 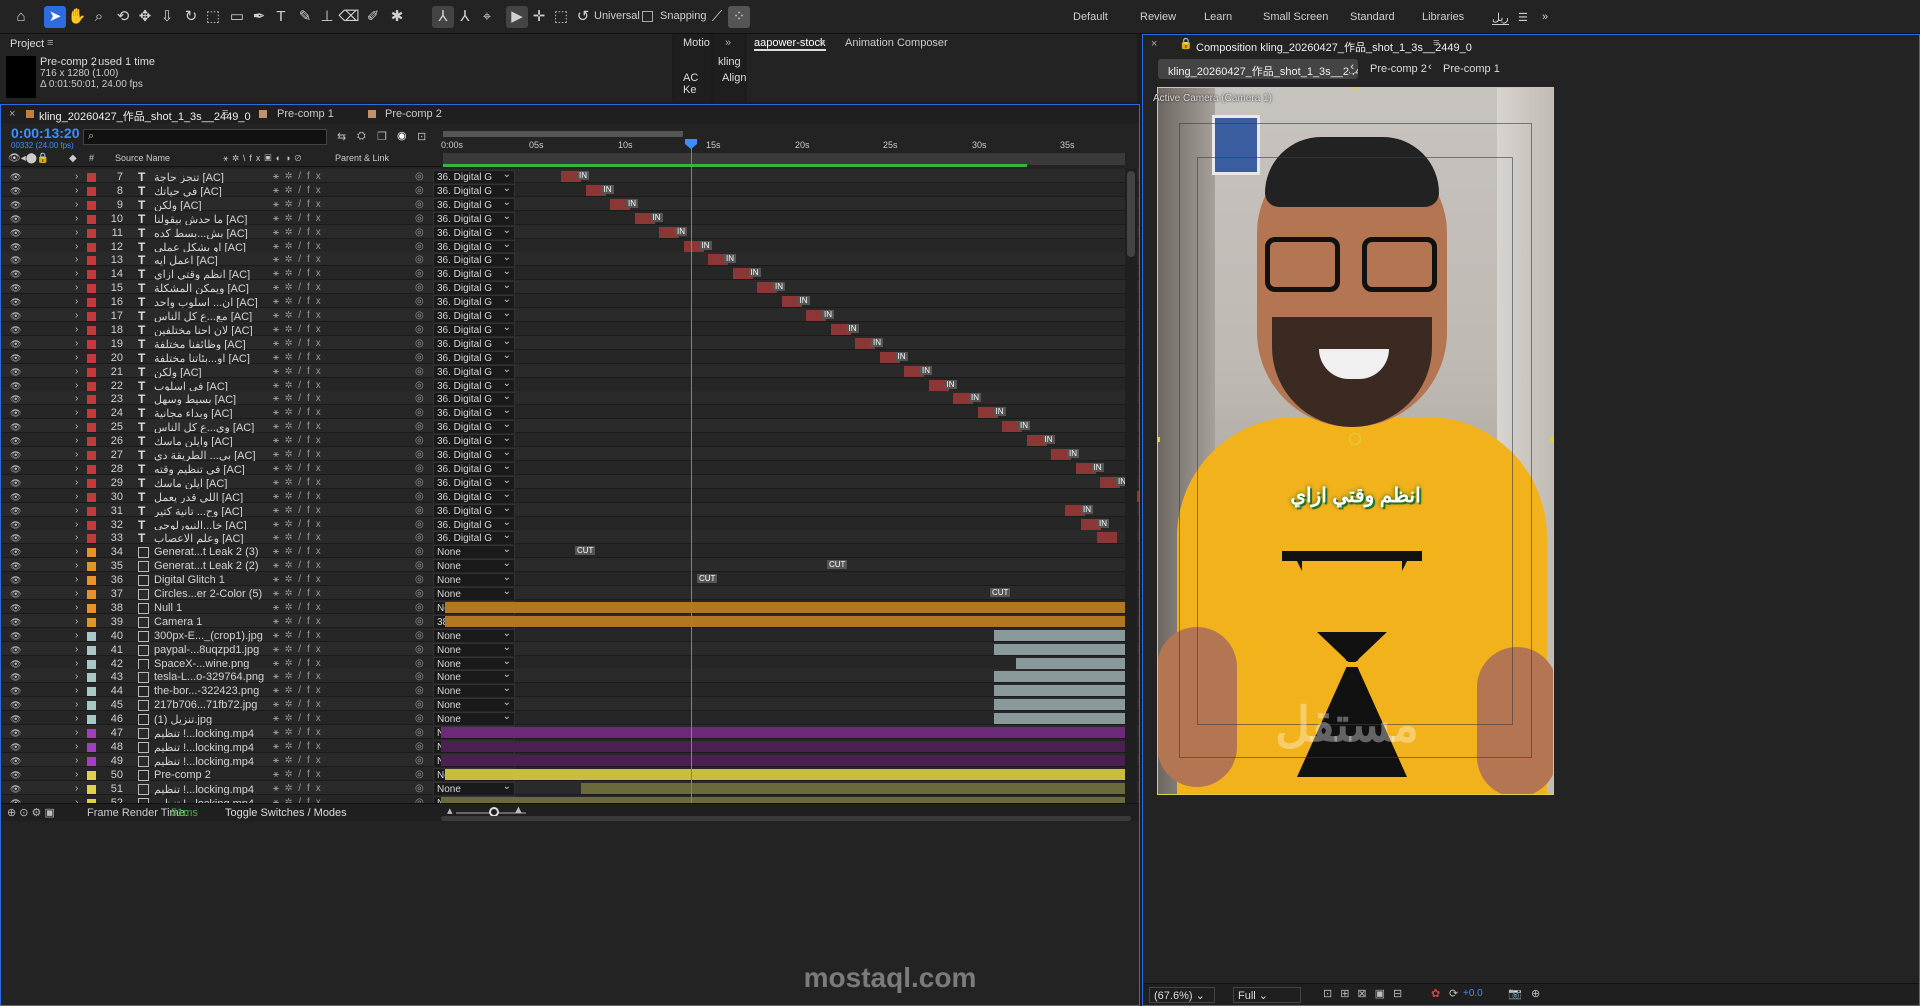 What do you see at coordinates (570, 732) in the screenshot?
I see `layer-row: 👁›47تنظيم !...locking.mp4⚹✲/fx◎None` at bounding box center [570, 732].